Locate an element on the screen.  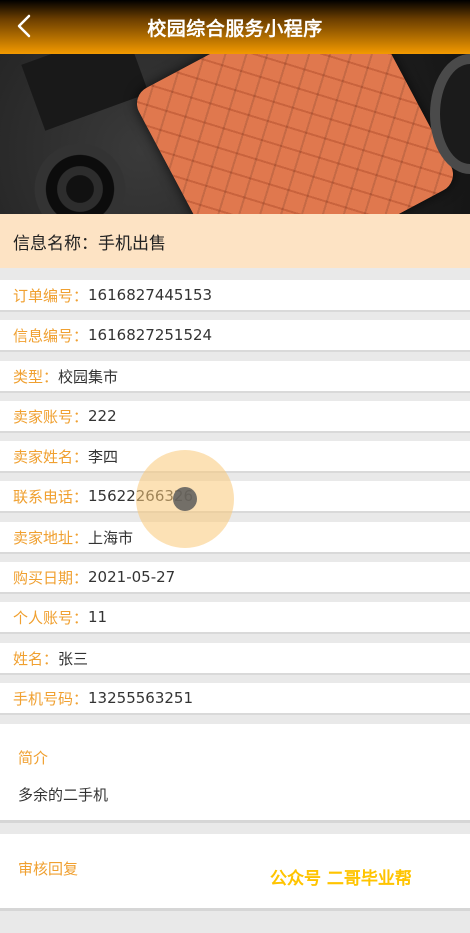
field-label: 姓名： is located at coordinates (36, 658).